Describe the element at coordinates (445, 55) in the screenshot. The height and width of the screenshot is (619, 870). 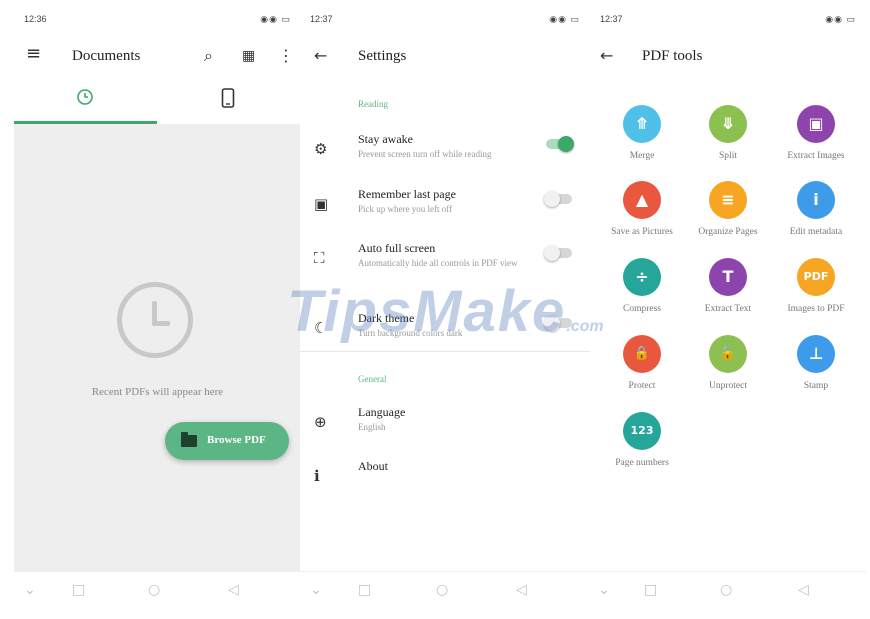
I see `app-bar: ← Settings` at that location.